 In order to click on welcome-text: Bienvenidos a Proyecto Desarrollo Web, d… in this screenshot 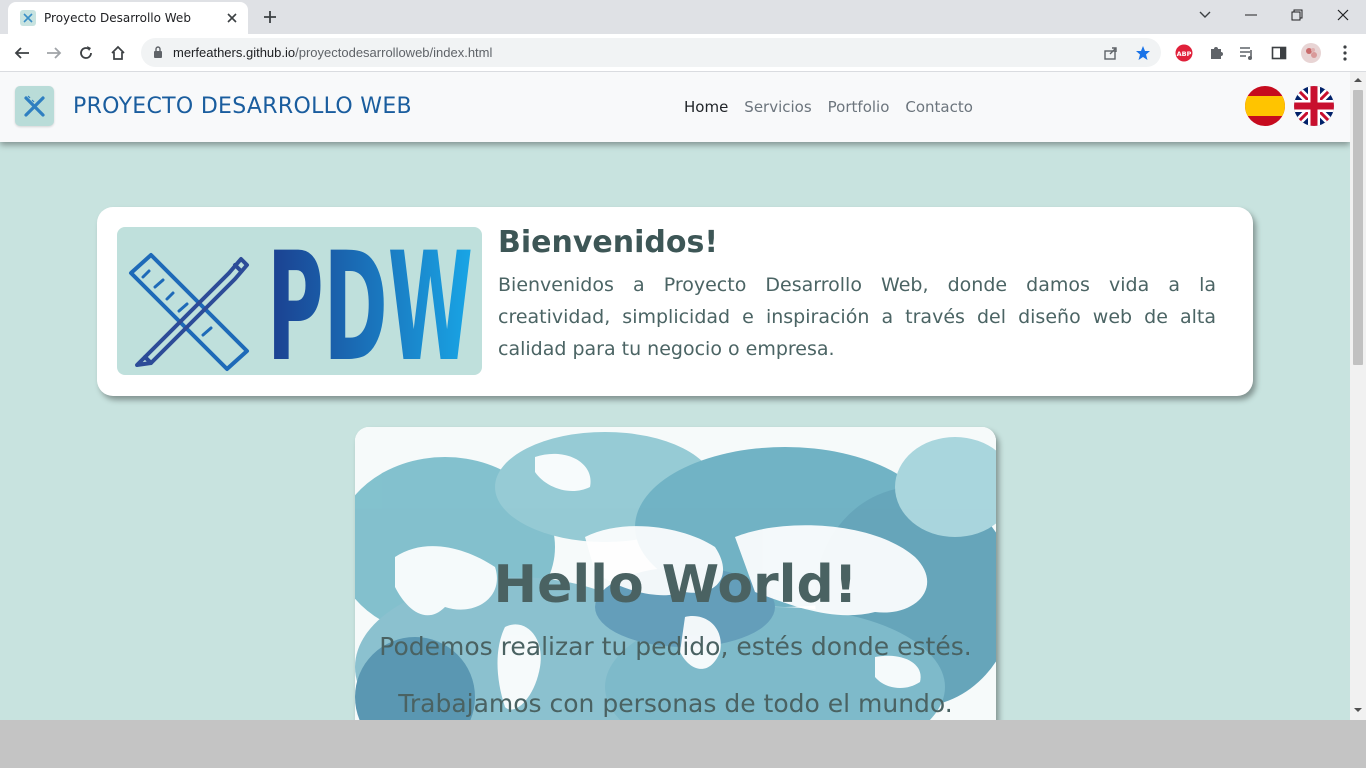, I will do `click(857, 317)`.